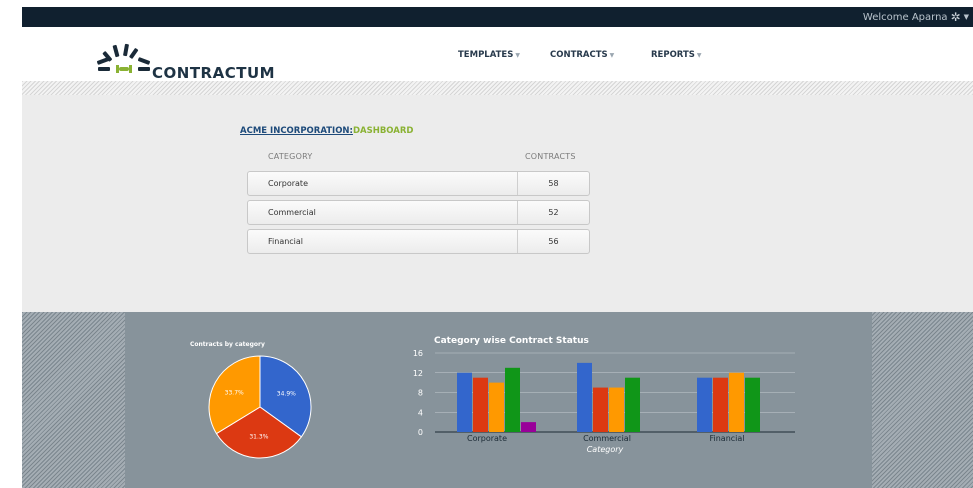 Image resolution: width=973 pixels, height=488 pixels. What do you see at coordinates (227, 344) in the screenshot?
I see `pie-chart-title: Contracts by category` at bounding box center [227, 344].